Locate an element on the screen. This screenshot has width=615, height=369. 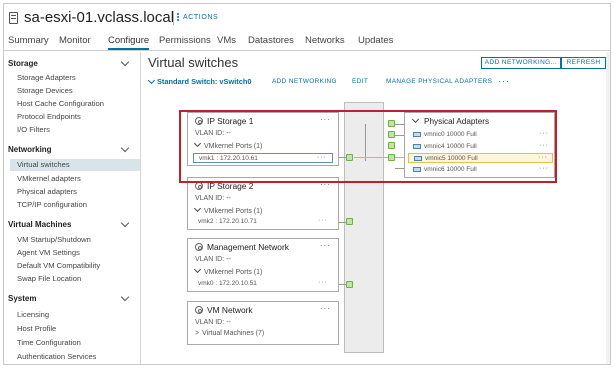
section-networking: Networking is located at coordinates (30, 149).